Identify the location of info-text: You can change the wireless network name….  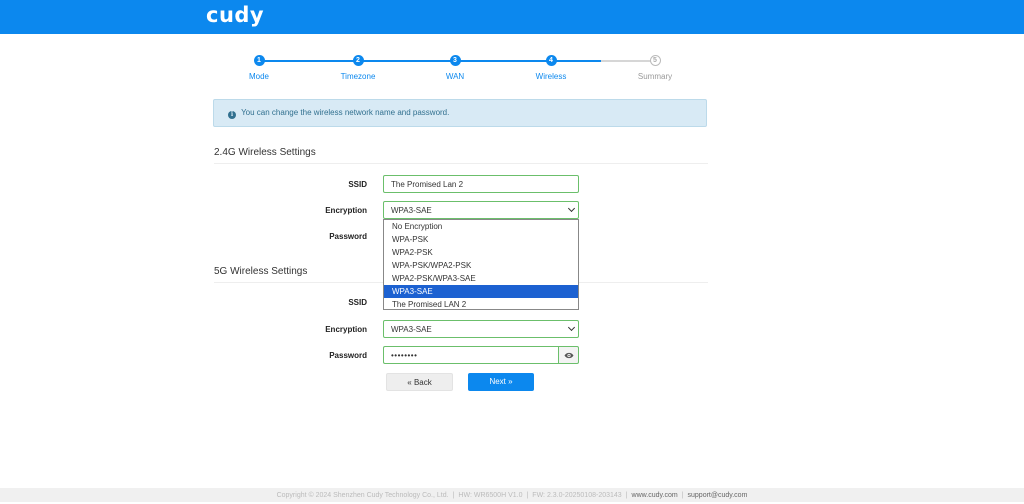
(345, 112).